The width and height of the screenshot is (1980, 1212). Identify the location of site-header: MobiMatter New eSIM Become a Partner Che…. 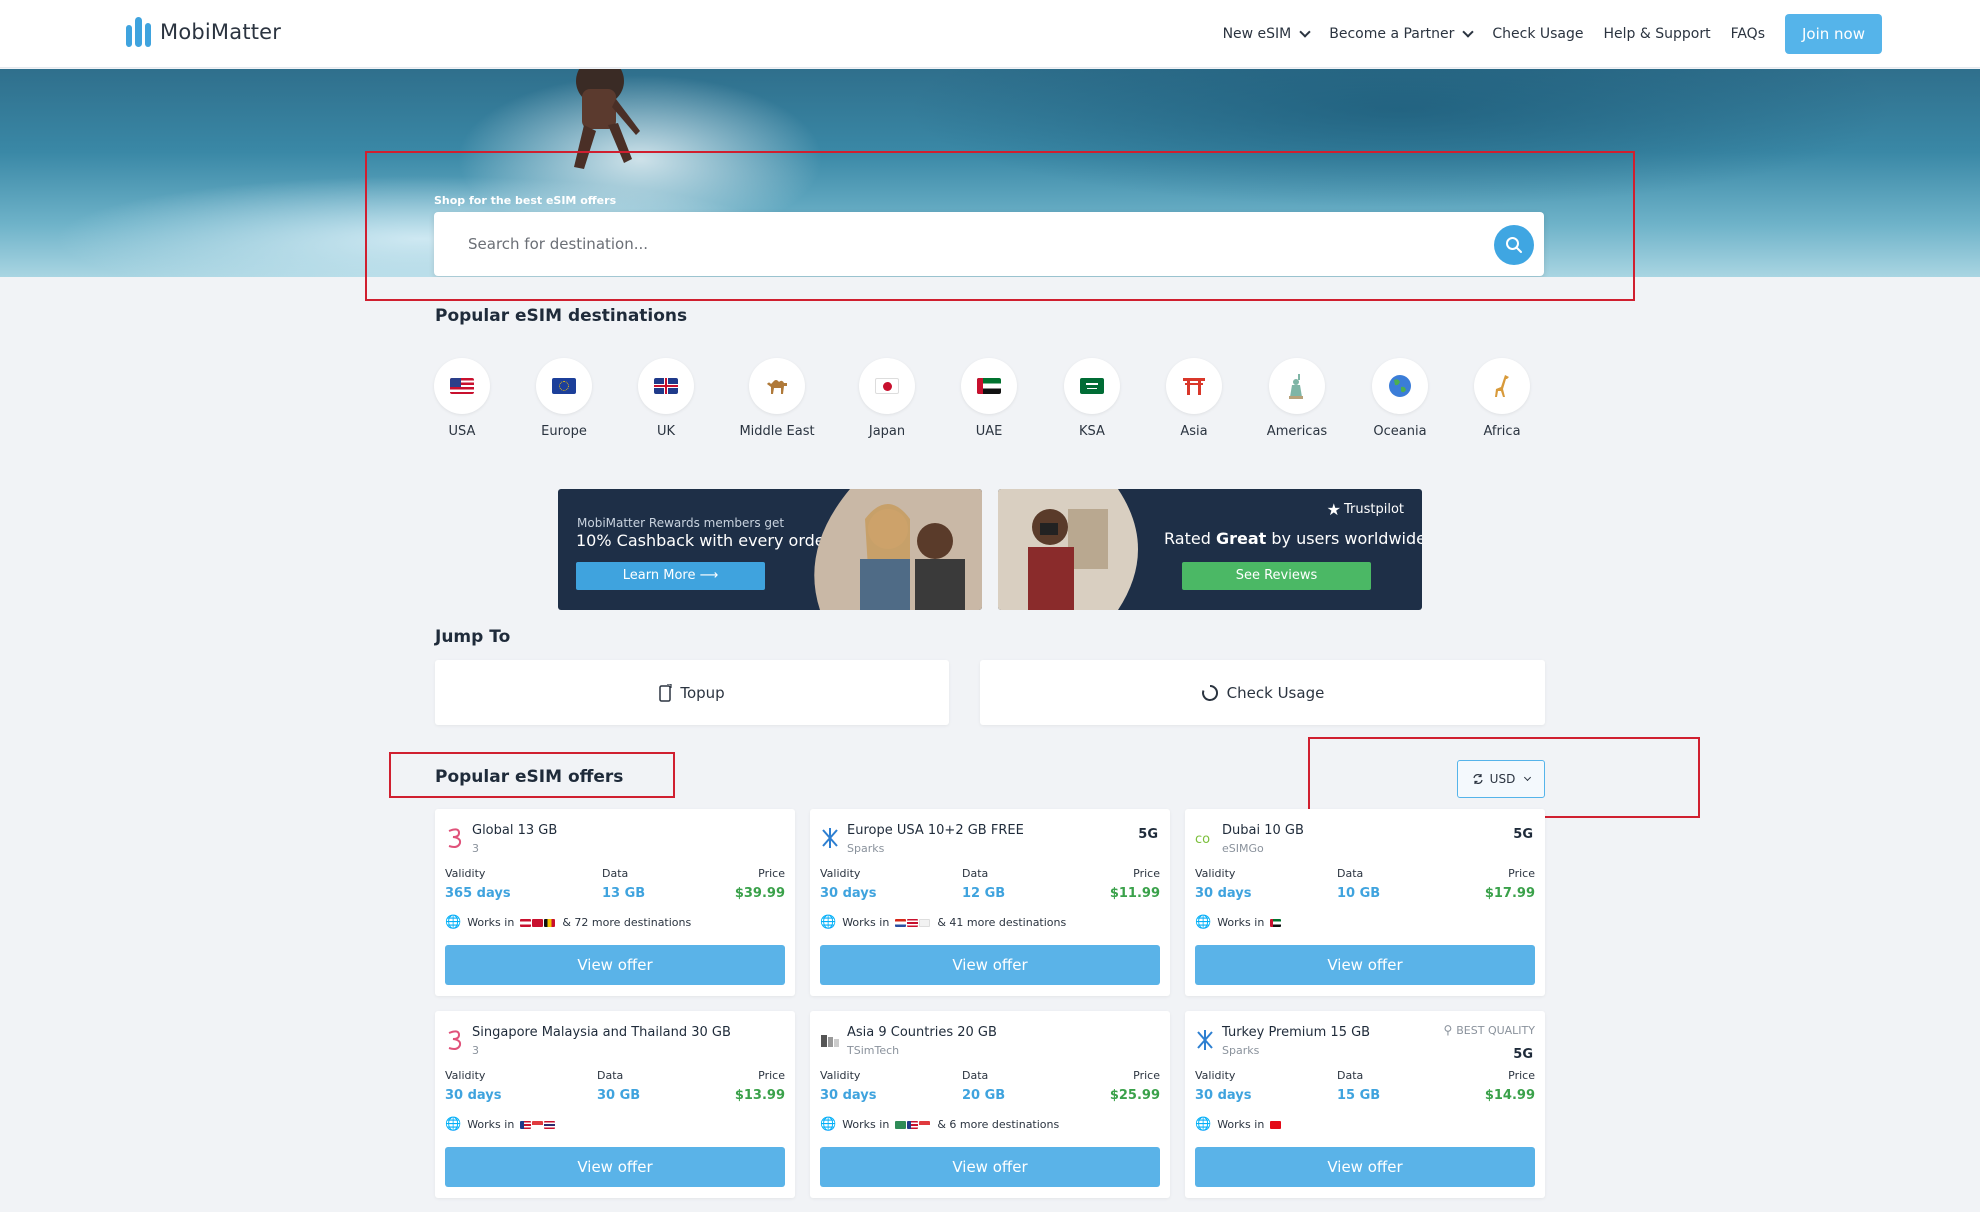
(990, 34).